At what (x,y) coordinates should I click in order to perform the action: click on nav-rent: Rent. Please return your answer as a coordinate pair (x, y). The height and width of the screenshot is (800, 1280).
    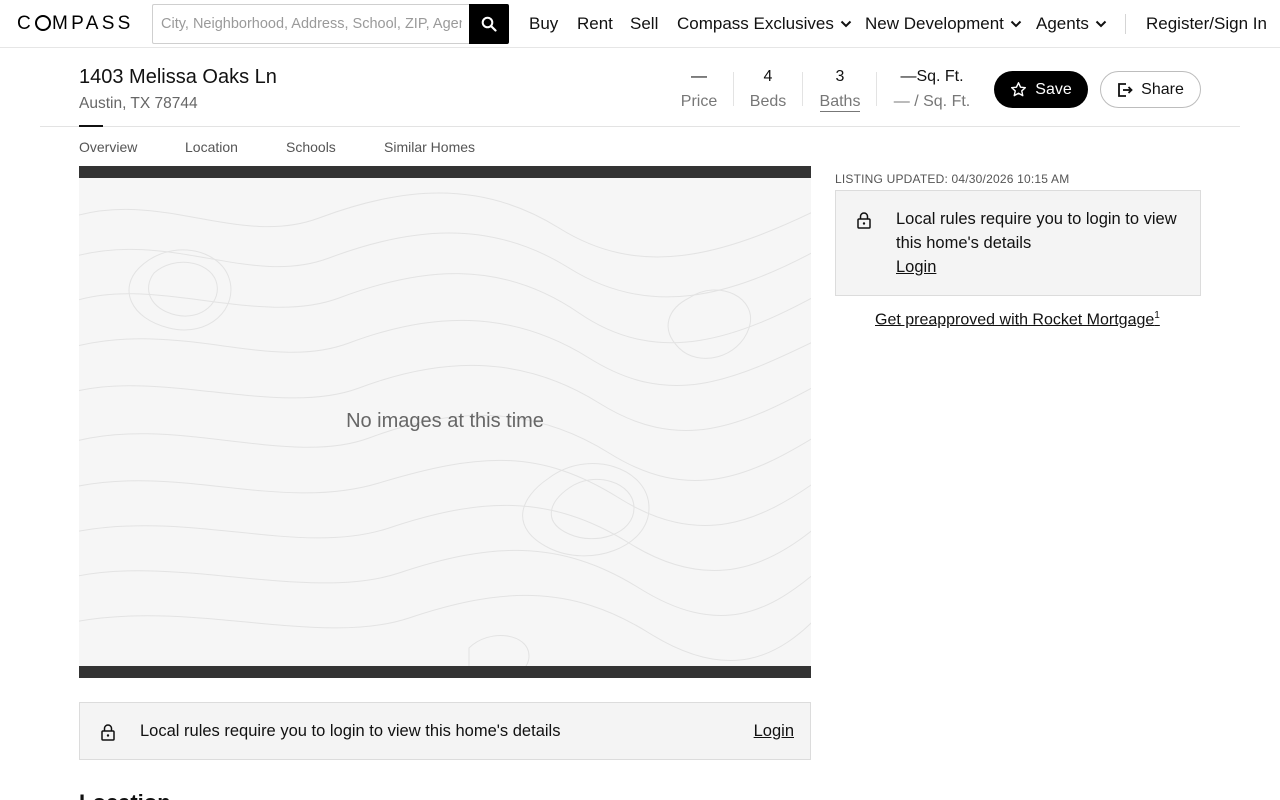
    Looking at the image, I should click on (595, 24).